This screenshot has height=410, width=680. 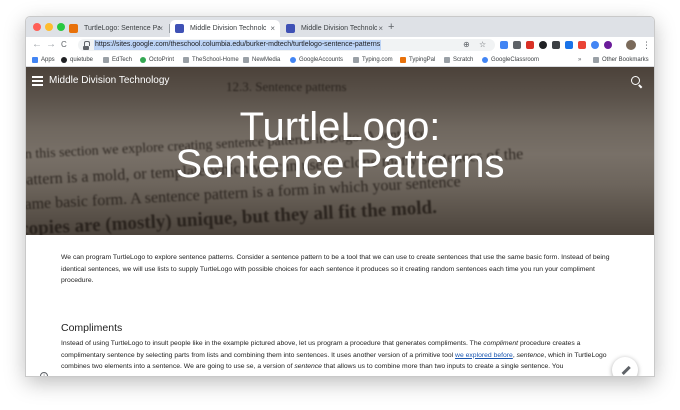 I want to click on bookmark-apps: Apps, so click(x=43, y=60).